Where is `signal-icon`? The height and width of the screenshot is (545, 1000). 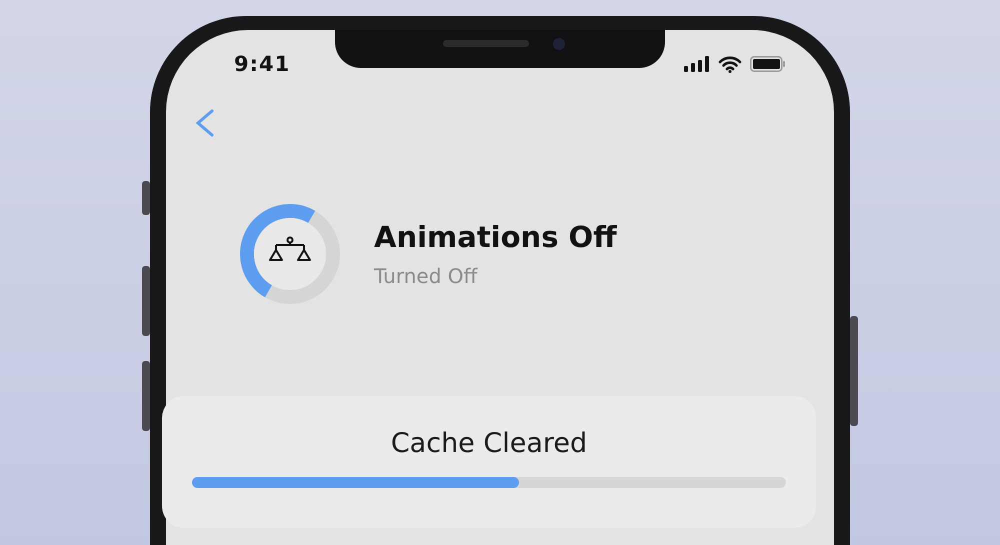
signal-icon is located at coordinates (697, 64).